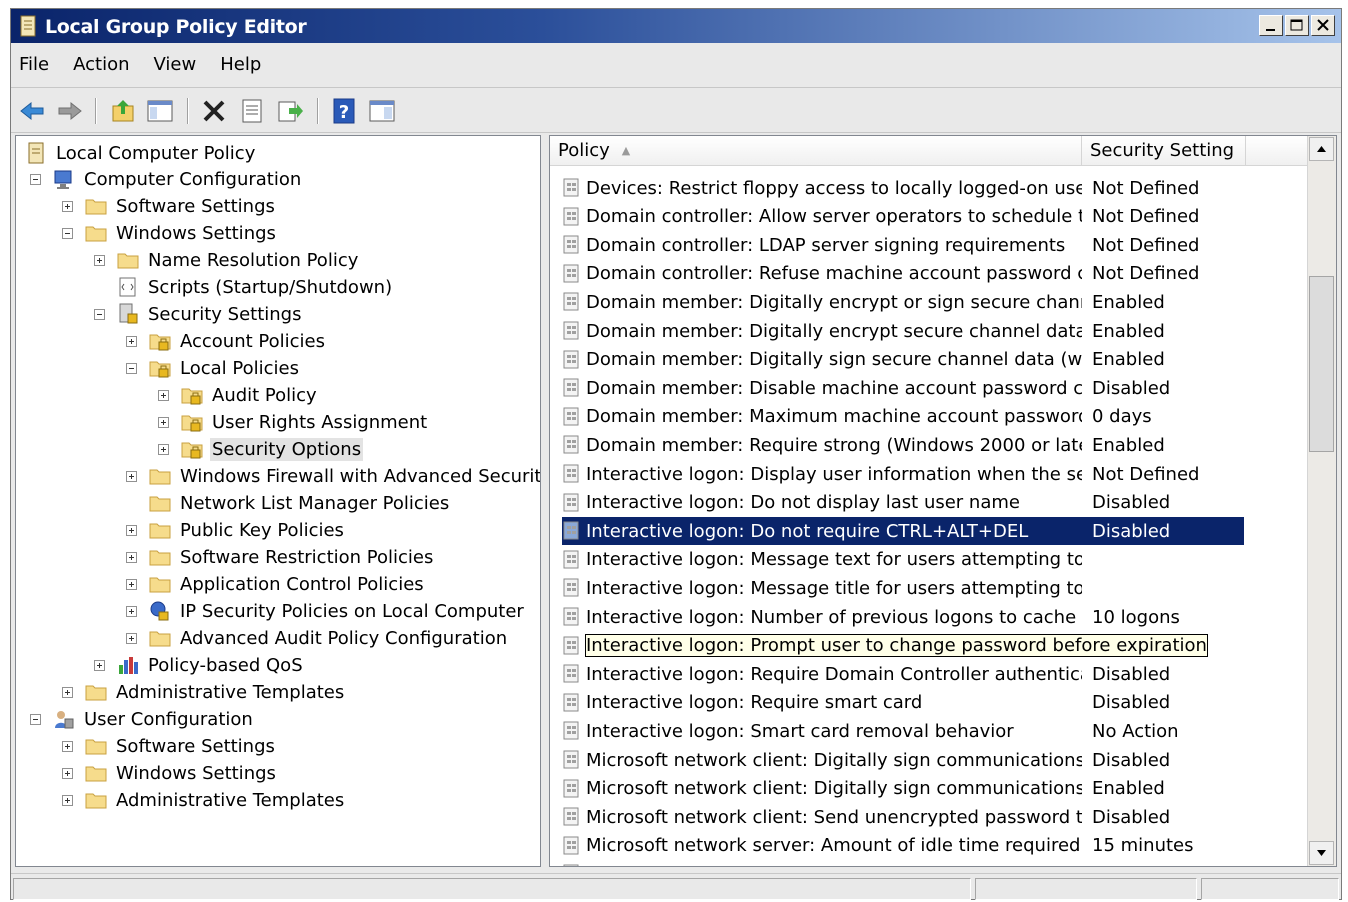  Describe the element at coordinates (124, 111) in the screenshot. I see `up-folder-icon` at that location.